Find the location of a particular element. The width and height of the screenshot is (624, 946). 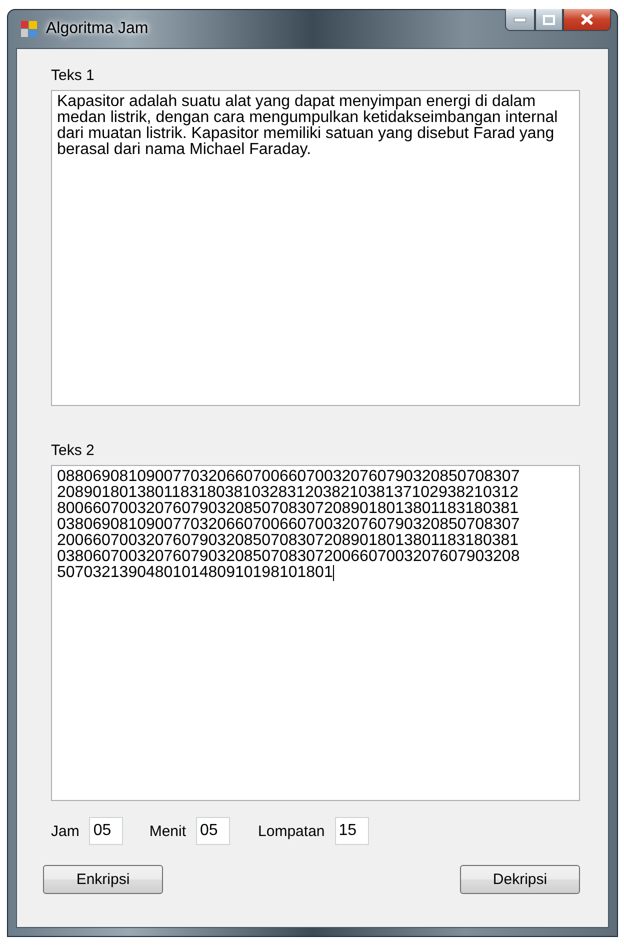

minimize-icon is located at coordinates (520, 20).